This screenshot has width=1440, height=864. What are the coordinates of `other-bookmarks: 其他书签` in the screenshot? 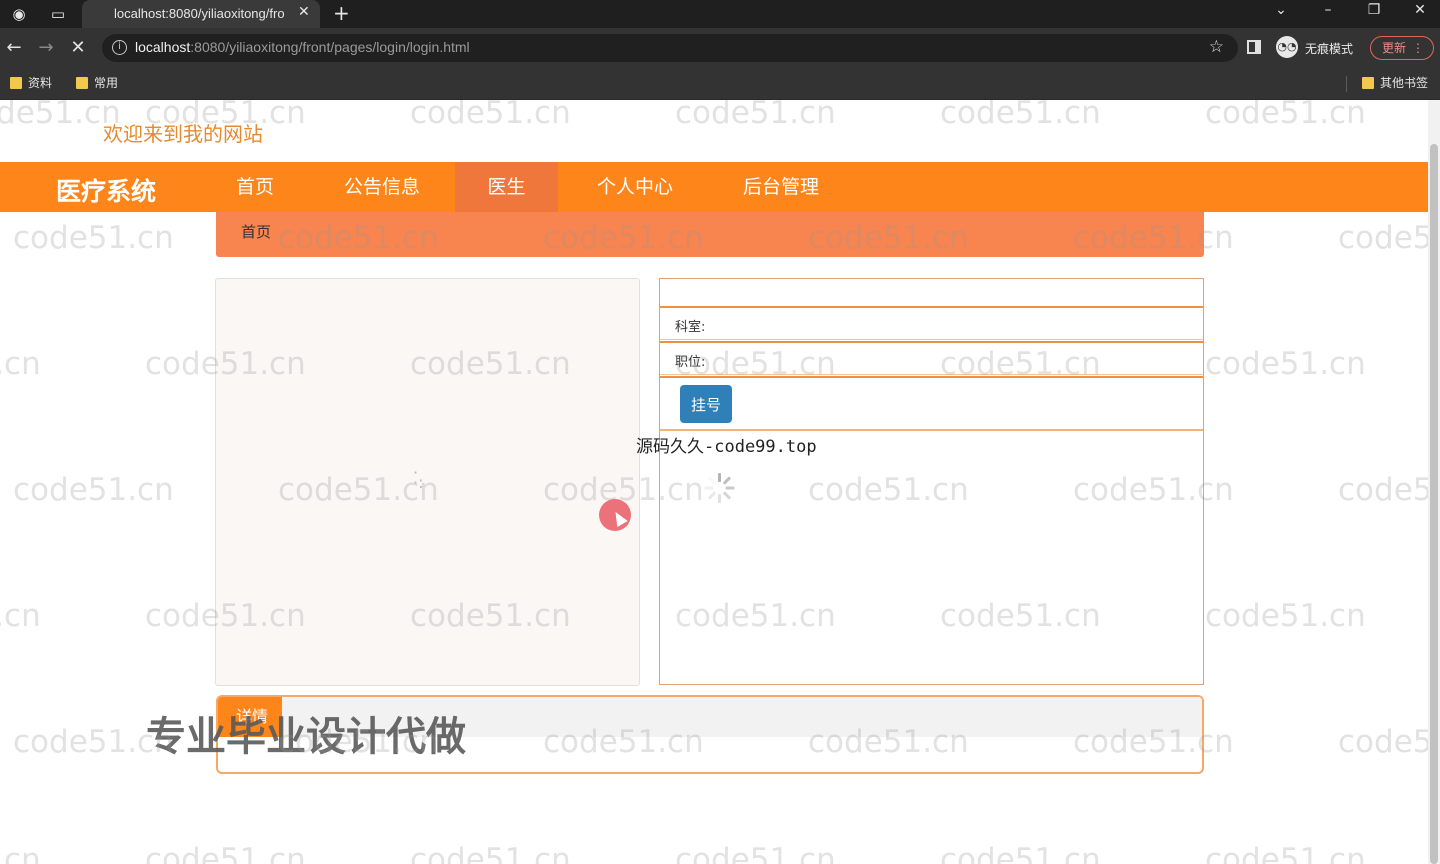 It's located at (1394, 83).